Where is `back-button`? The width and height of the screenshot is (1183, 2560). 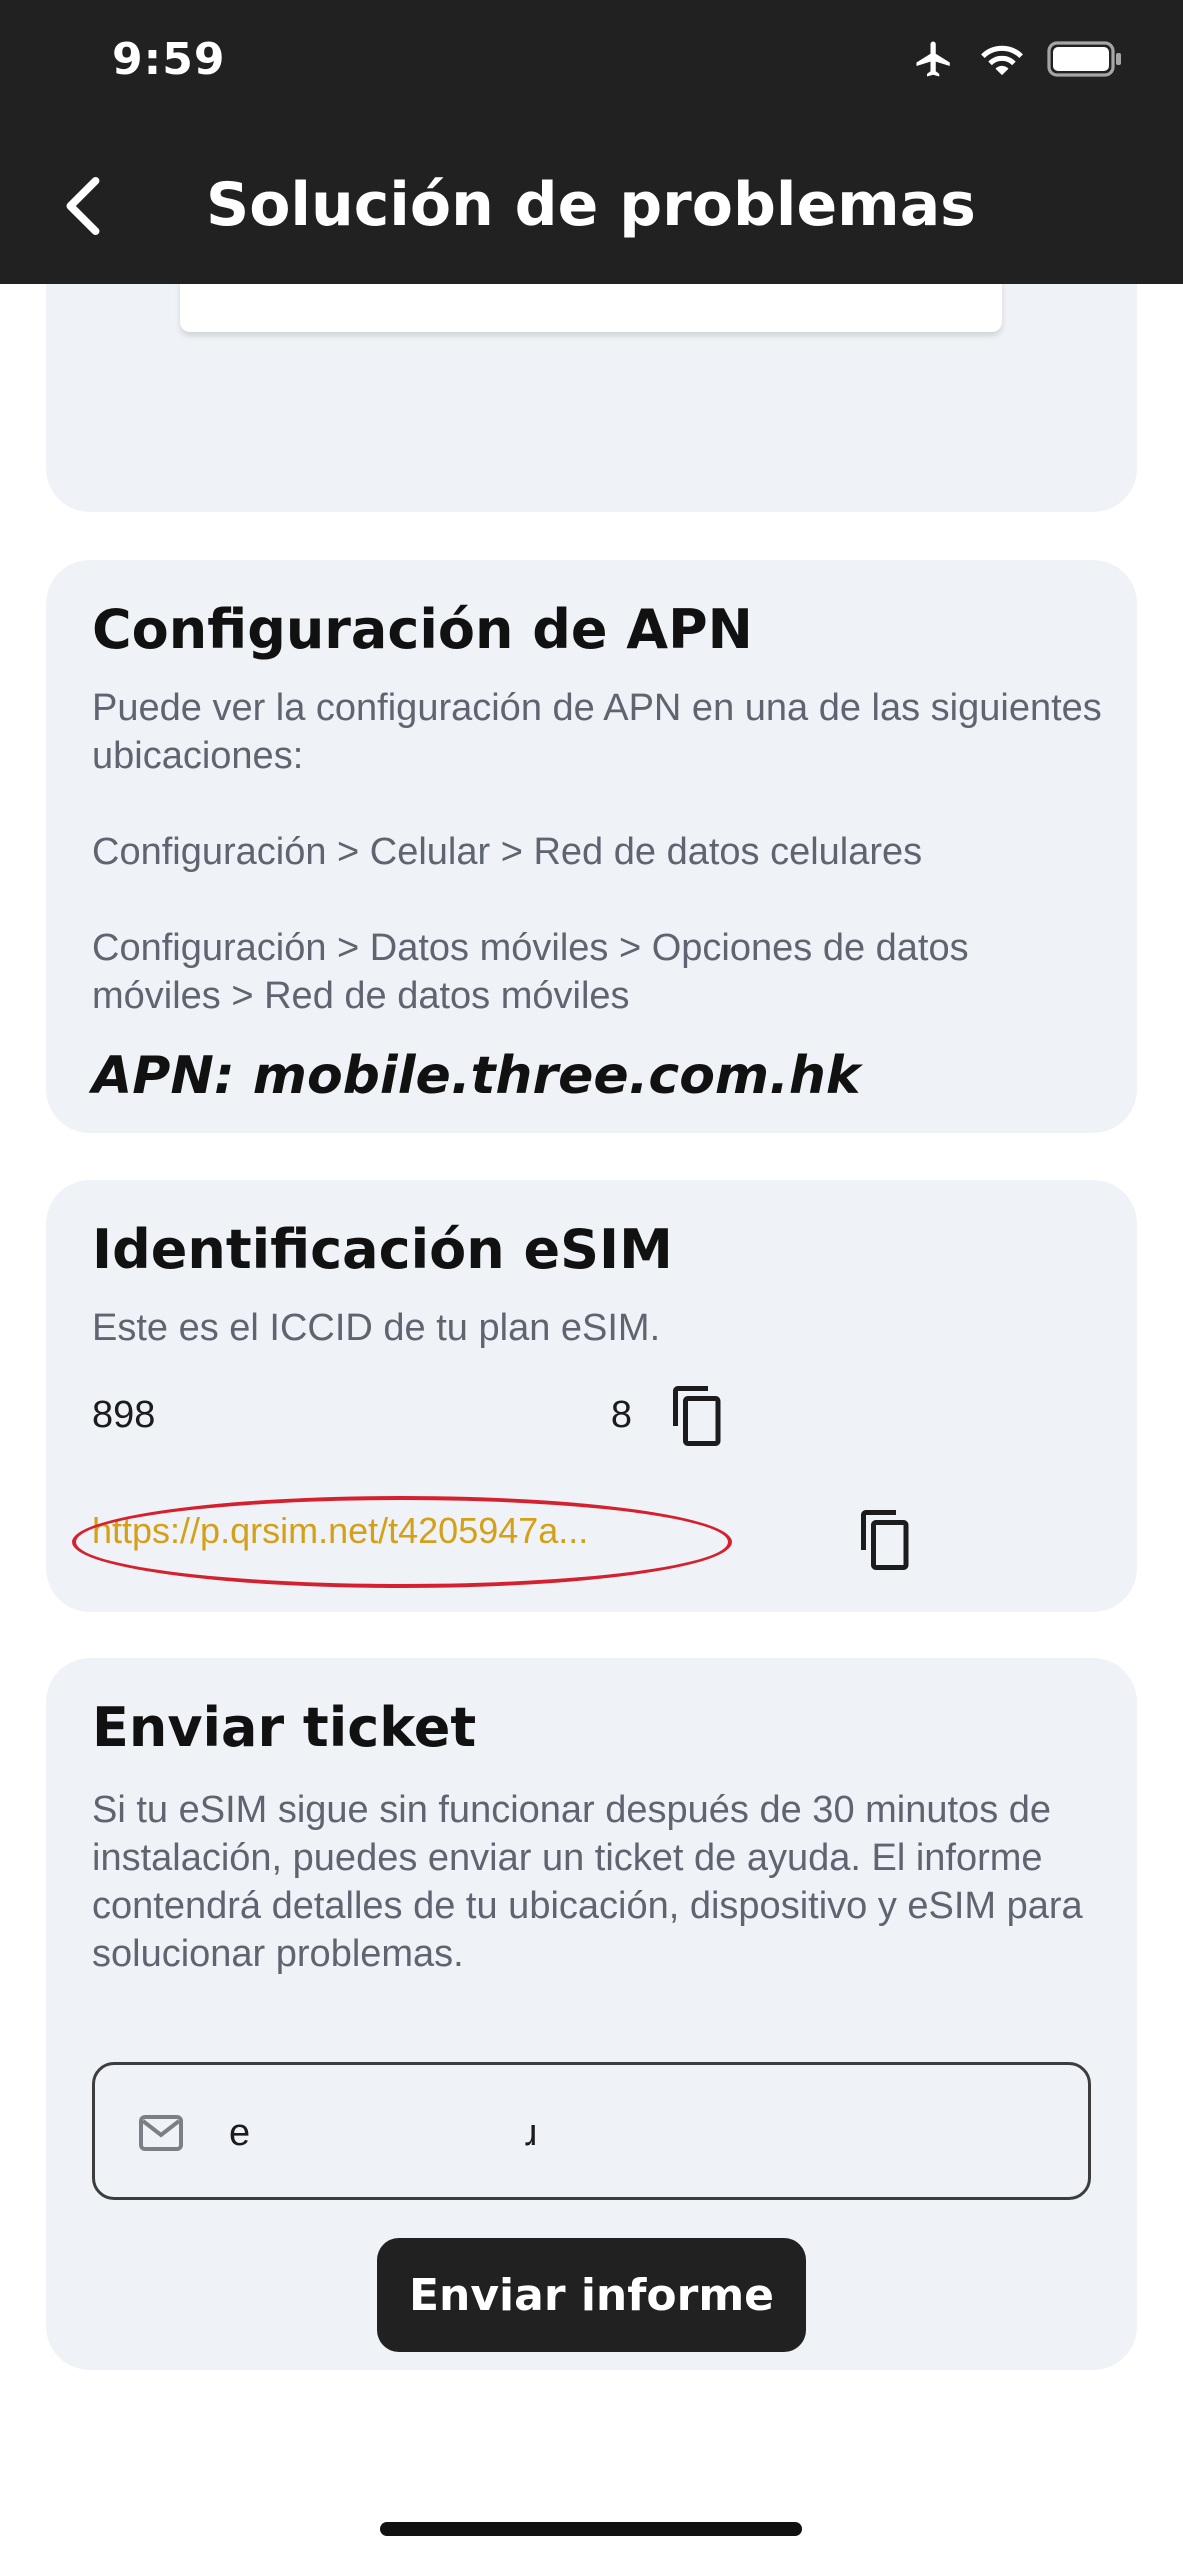
back-button is located at coordinates (82, 206).